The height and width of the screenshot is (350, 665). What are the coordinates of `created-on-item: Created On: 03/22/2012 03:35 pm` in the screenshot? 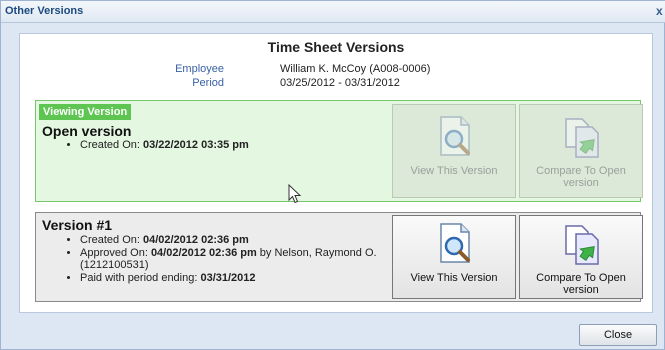 It's located at (238, 145).